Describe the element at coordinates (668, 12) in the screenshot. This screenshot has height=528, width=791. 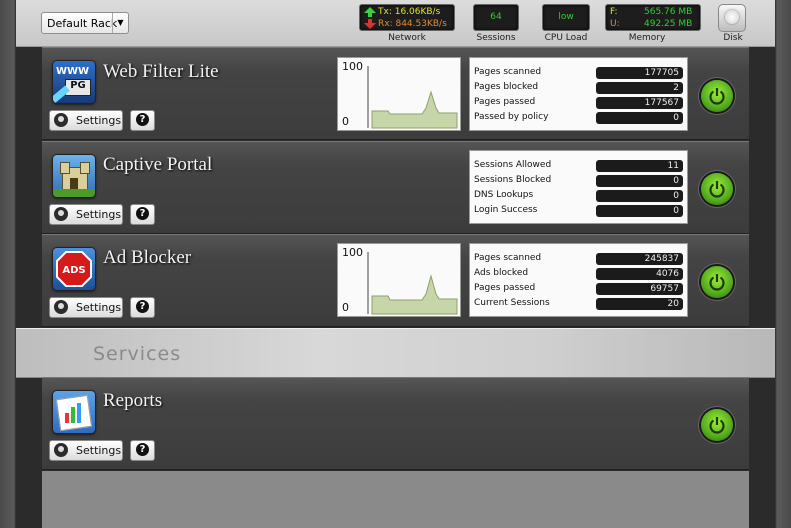
I see `memory-free: 565.76 MB` at that location.